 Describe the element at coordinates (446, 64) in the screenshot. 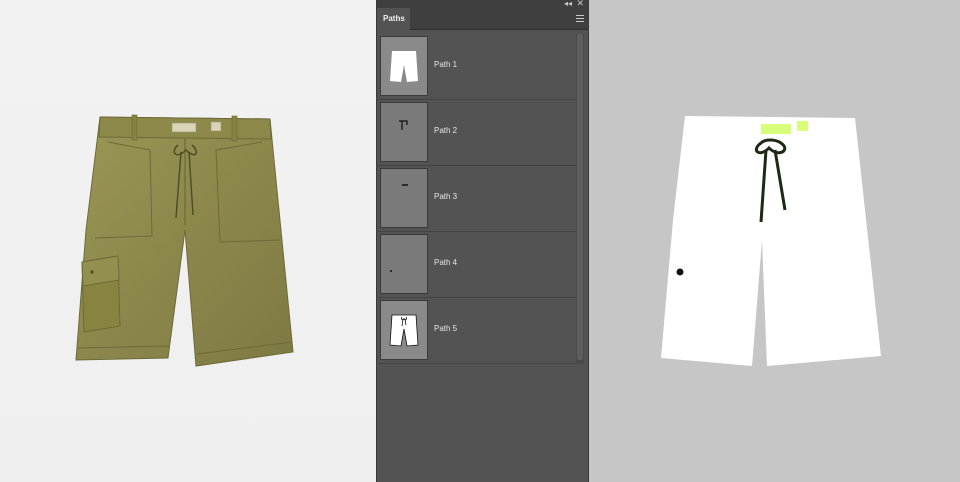

I see `path-label: Path 1` at that location.